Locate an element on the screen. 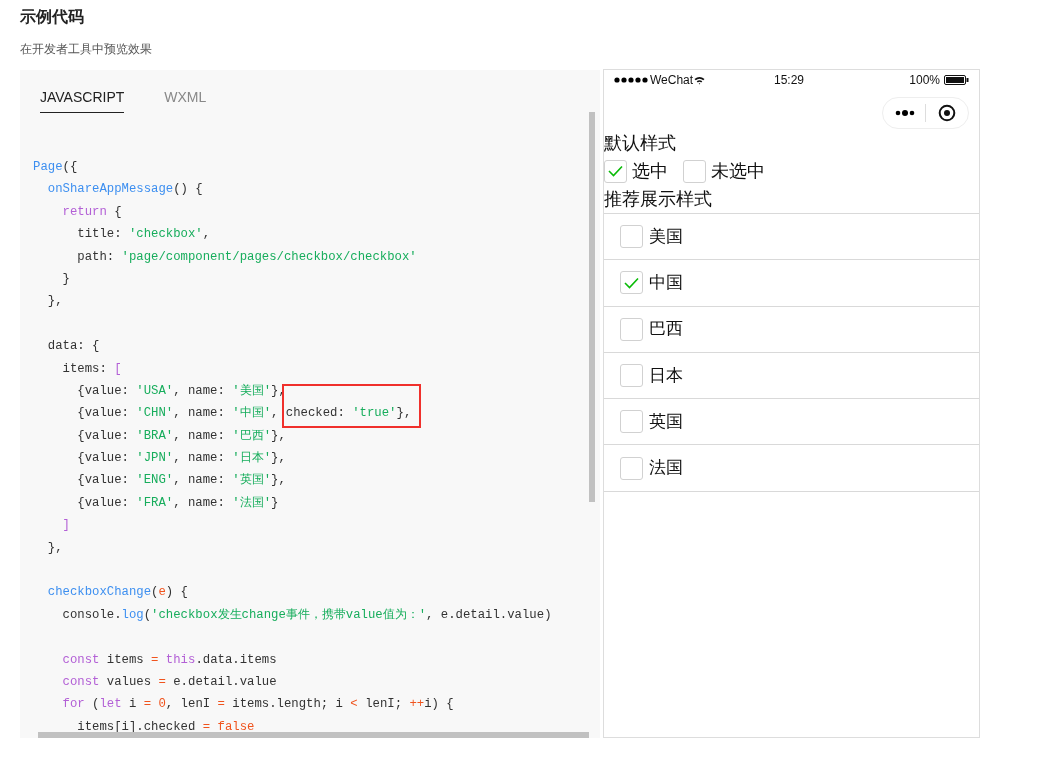 This screenshot has height=757, width=1049. code-line: } is located at coordinates (65, 278).